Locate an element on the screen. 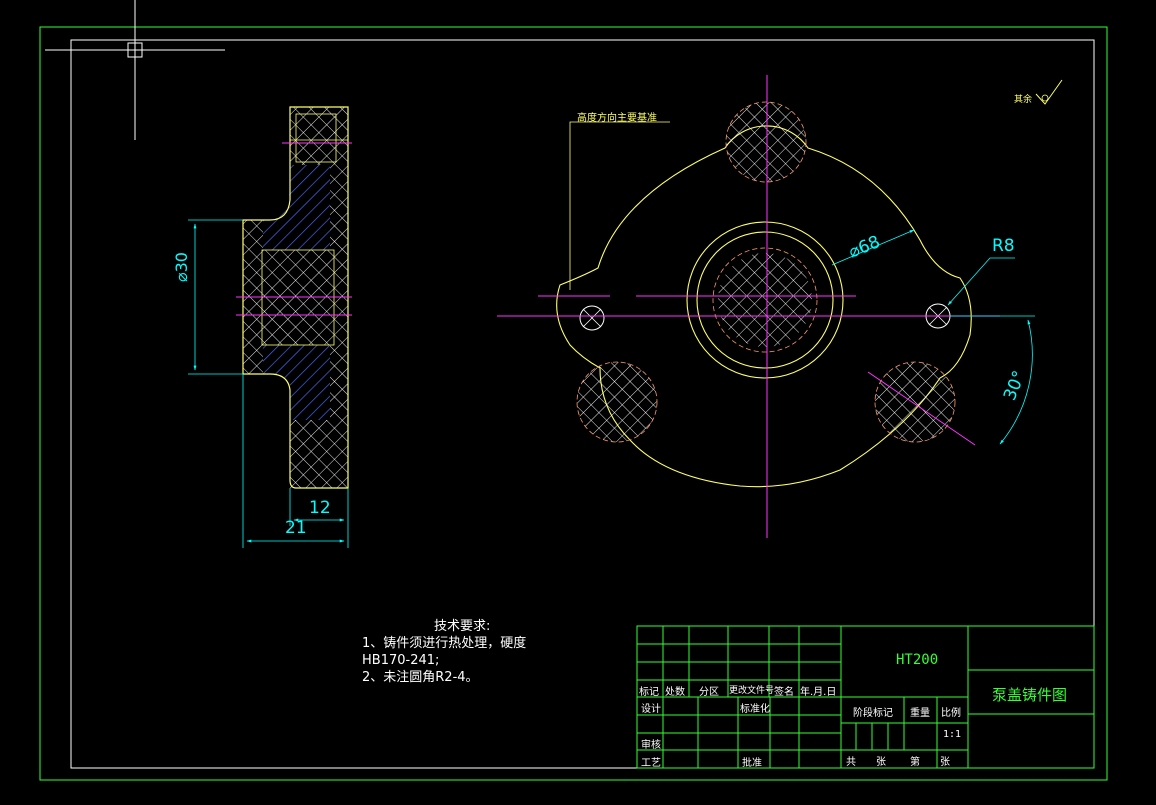 Image resolution: width=1156 pixels, height=805 pixels. tb-header-zone: 分区 is located at coordinates (709, 692).